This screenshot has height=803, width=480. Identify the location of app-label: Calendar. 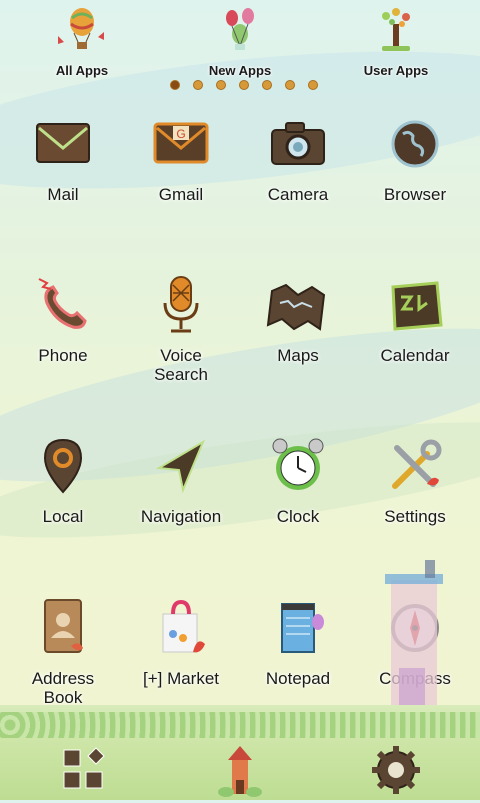
(415, 355).